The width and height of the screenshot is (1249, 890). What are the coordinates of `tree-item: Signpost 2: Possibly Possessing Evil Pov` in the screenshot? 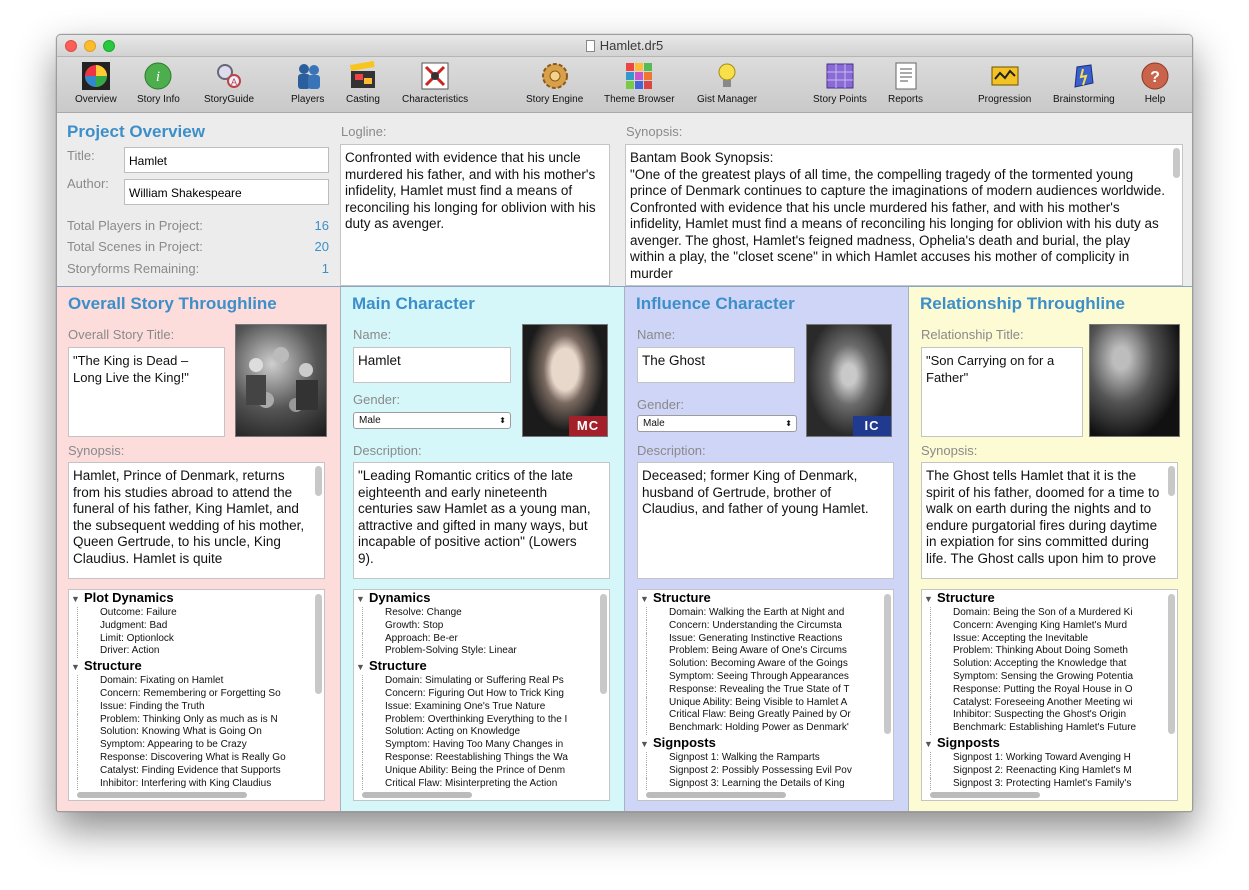 It's located at (769, 771).